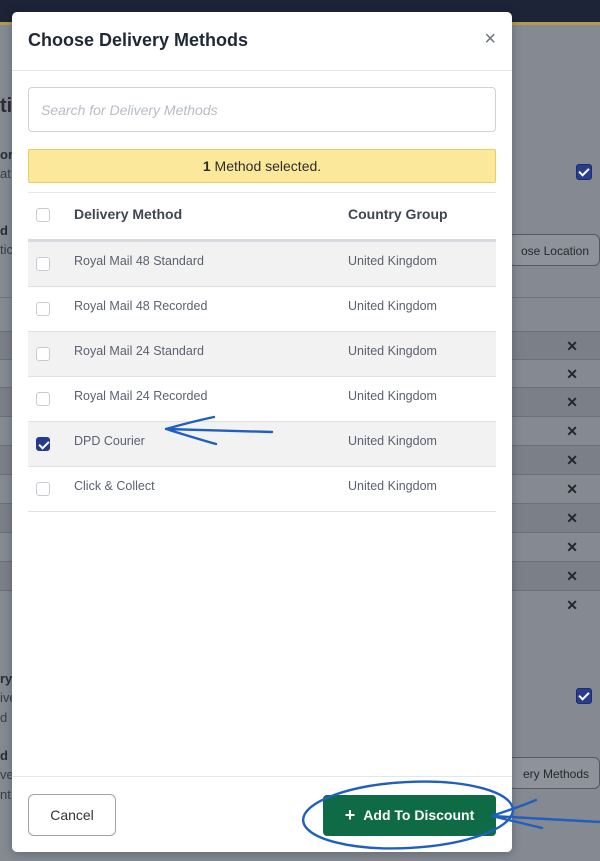 The image size is (600, 861). I want to click on selection-text: Method selected., so click(268, 166).